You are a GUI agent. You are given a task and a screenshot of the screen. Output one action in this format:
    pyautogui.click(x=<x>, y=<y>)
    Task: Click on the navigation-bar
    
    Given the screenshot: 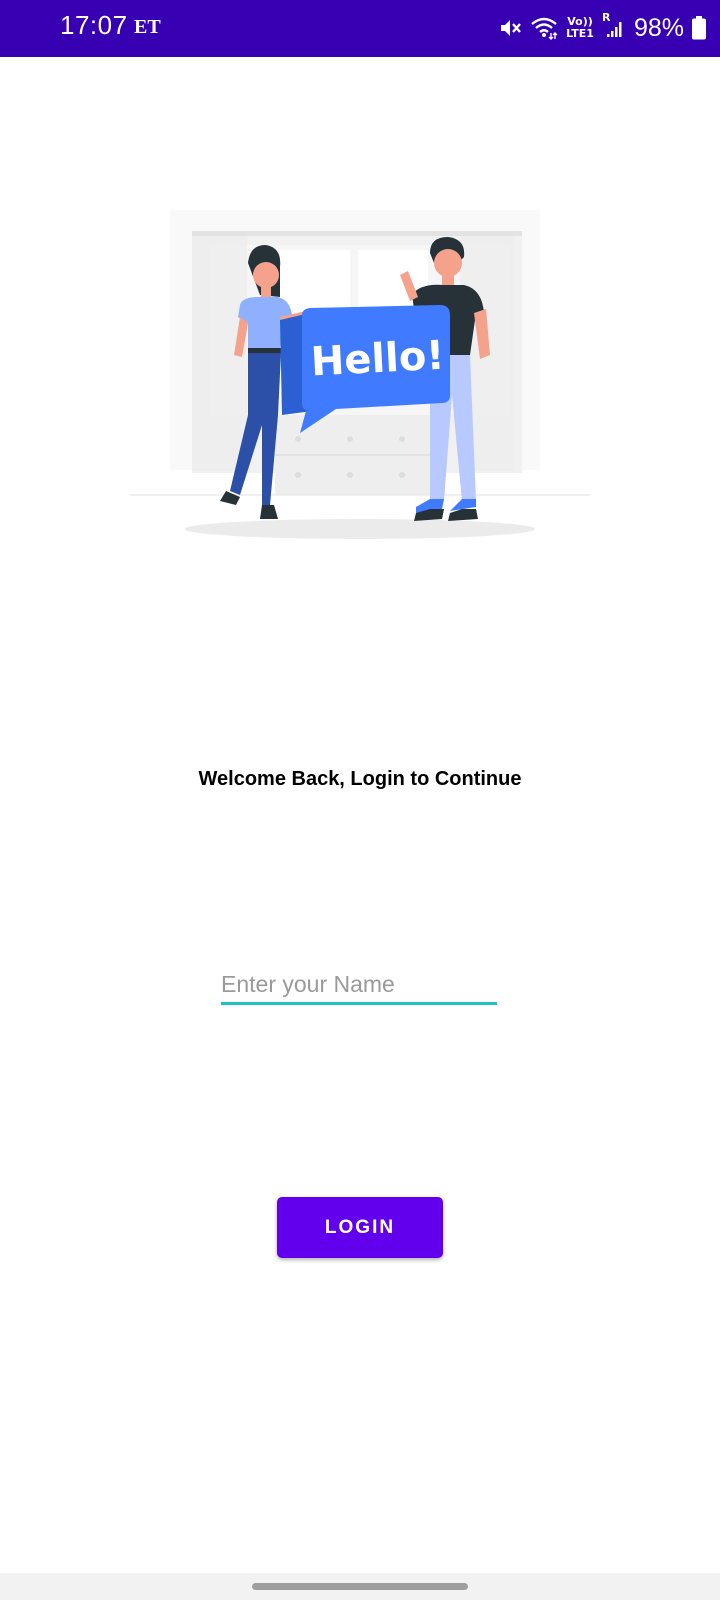 What is the action you would take?
    pyautogui.click(x=360, y=1586)
    